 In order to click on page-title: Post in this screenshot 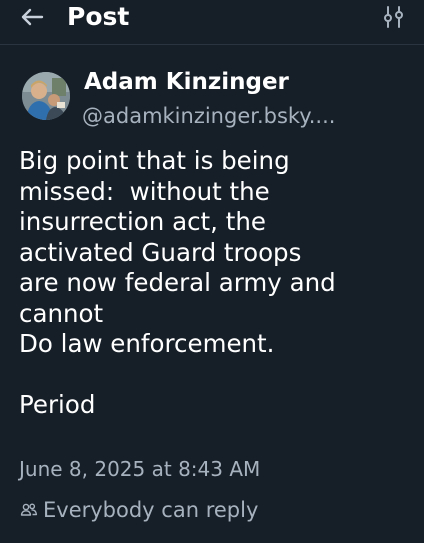, I will do `click(98, 16)`.